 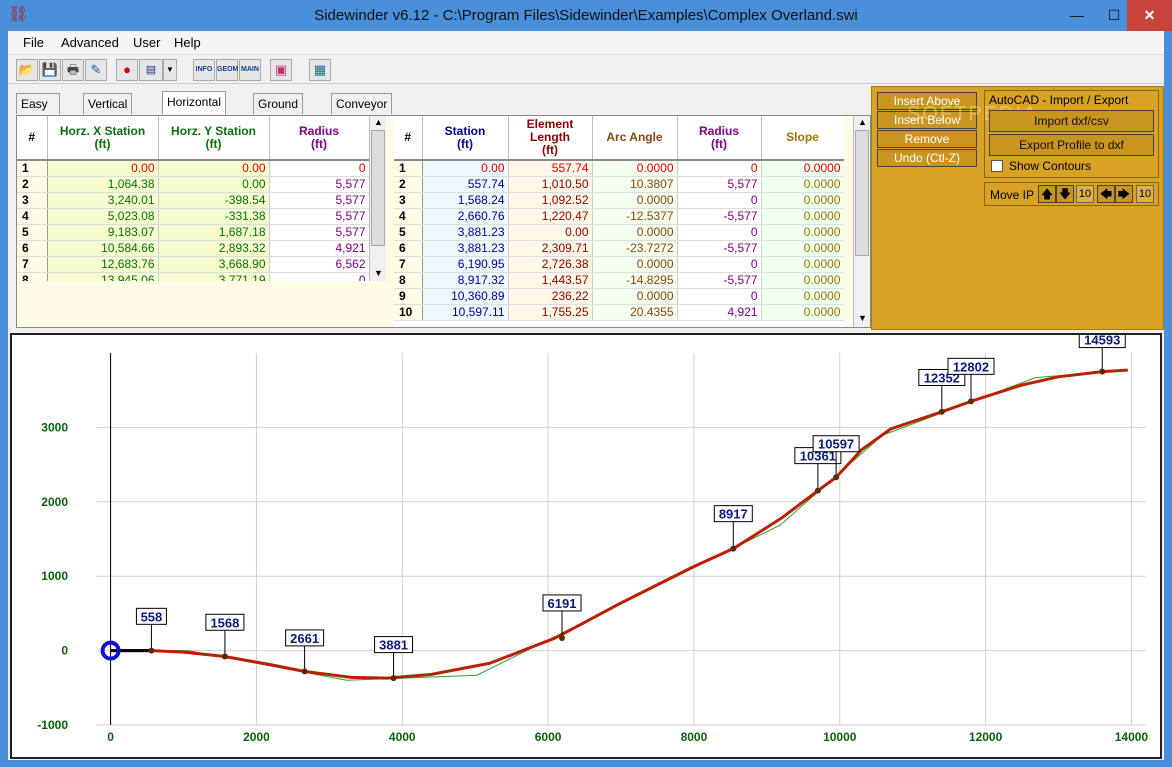 What do you see at coordinates (635, 280) in the screenshot?
I see `table-cell: -14.8295` at bounding box center [635, 280].